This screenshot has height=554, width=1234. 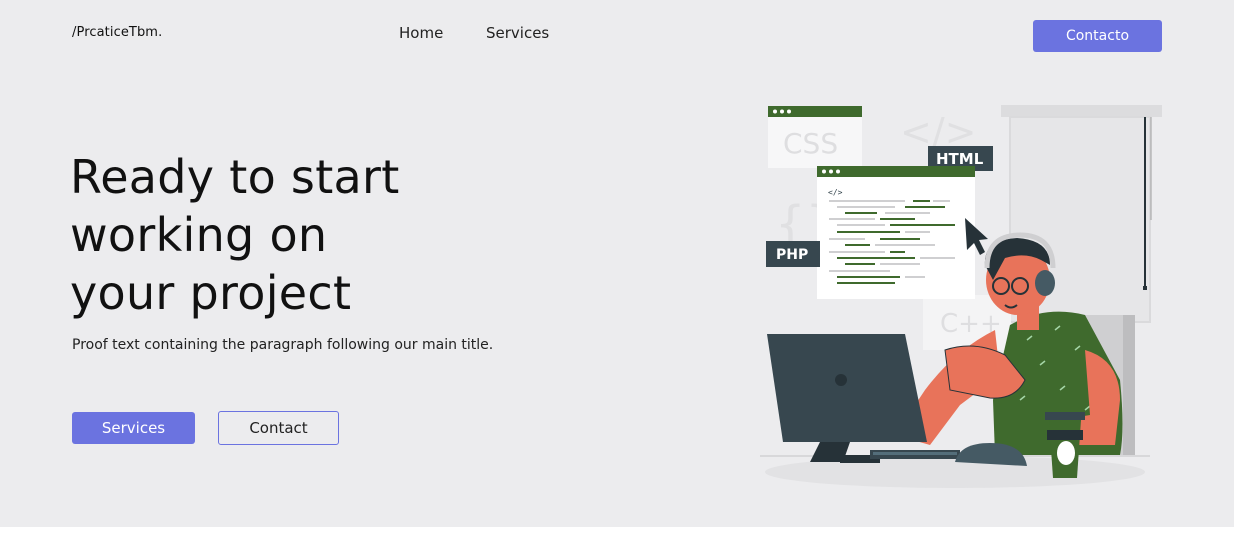 What do you see at coordinates (117, 32) in the screenshot?
I see `logo: /PrcaticeTbm.` at bounding box center [117, 32].